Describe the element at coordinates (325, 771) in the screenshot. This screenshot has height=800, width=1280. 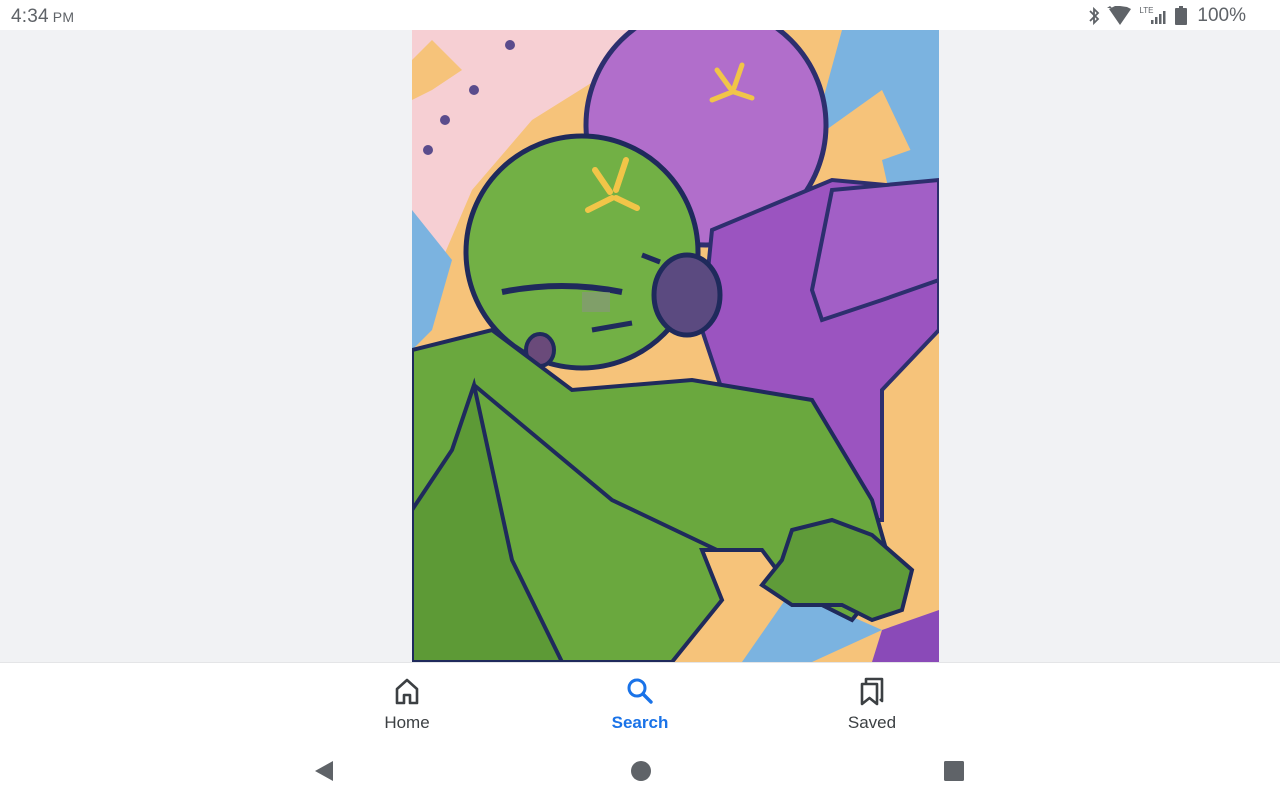
I see `back-icon` at that location.